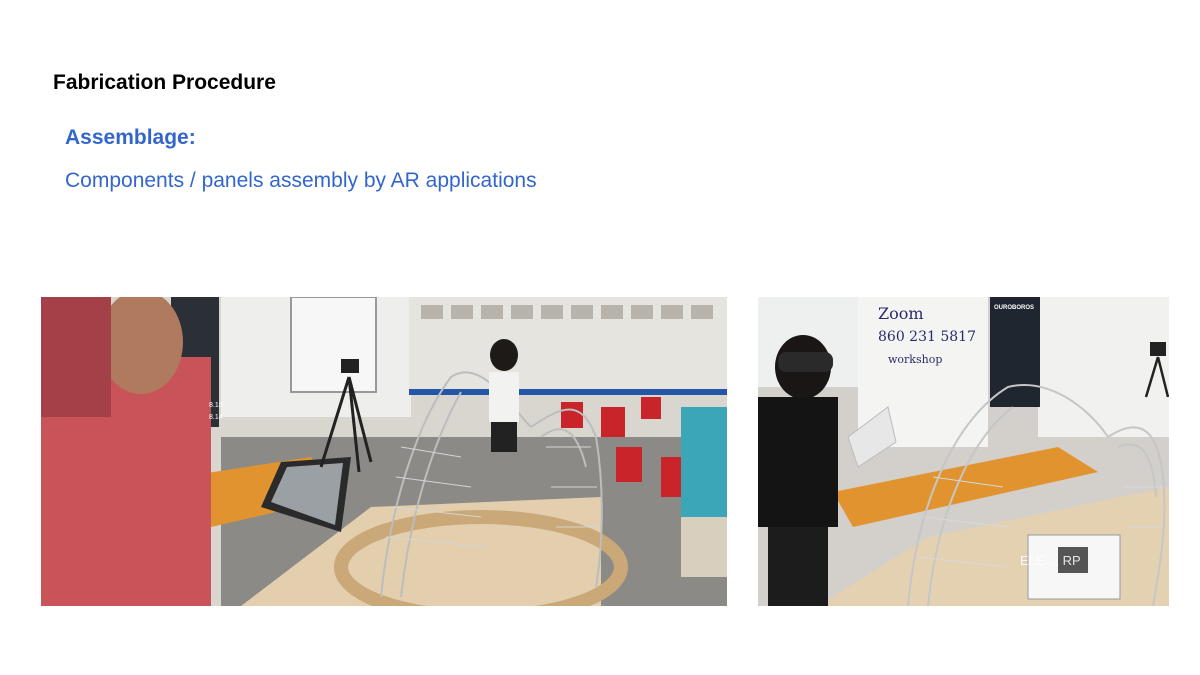 This screenshot has height=675, width=1200. I want to click on poster-text-left-2: 8.14, so click(216, 417).